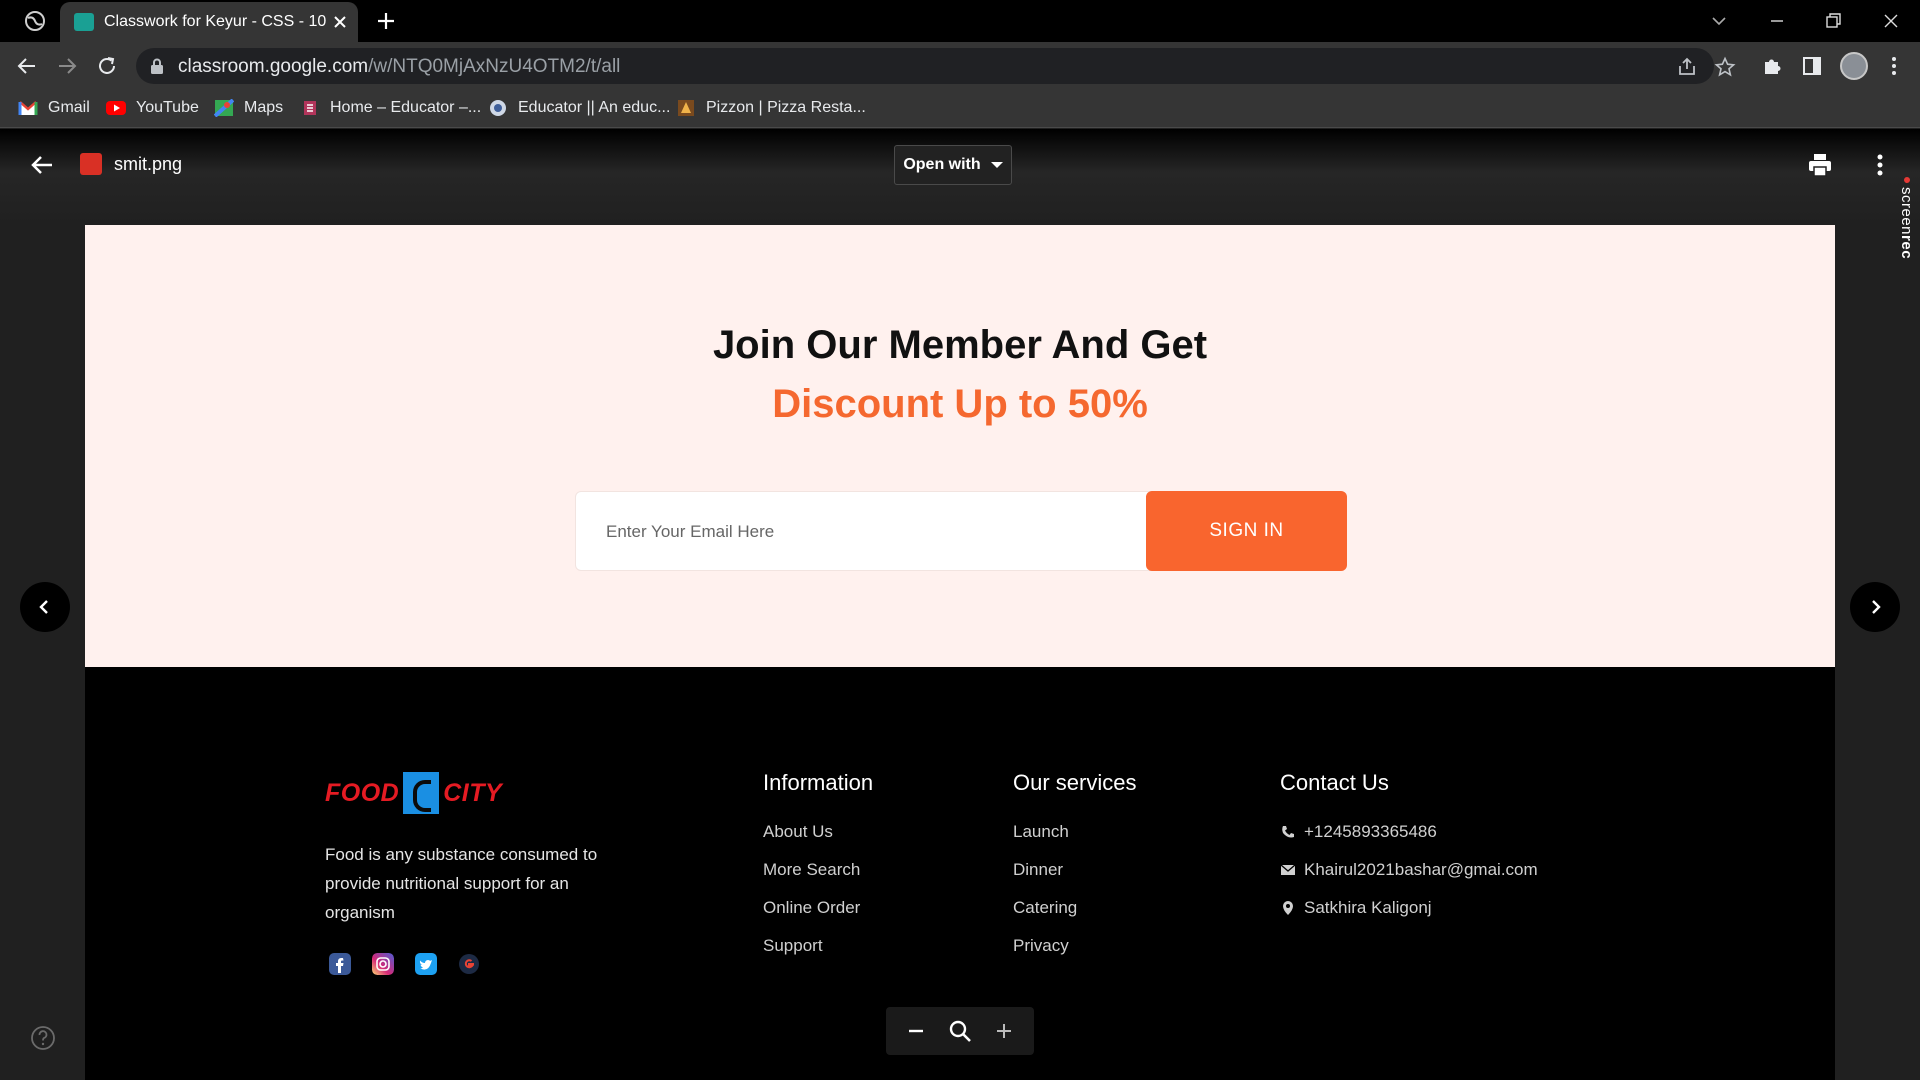 Image resolution: width=1920 pixels, height=1080 pixels. Describe the element at coordinates (1288, 832) in the screenshot. I see `phone-icon` at that location.